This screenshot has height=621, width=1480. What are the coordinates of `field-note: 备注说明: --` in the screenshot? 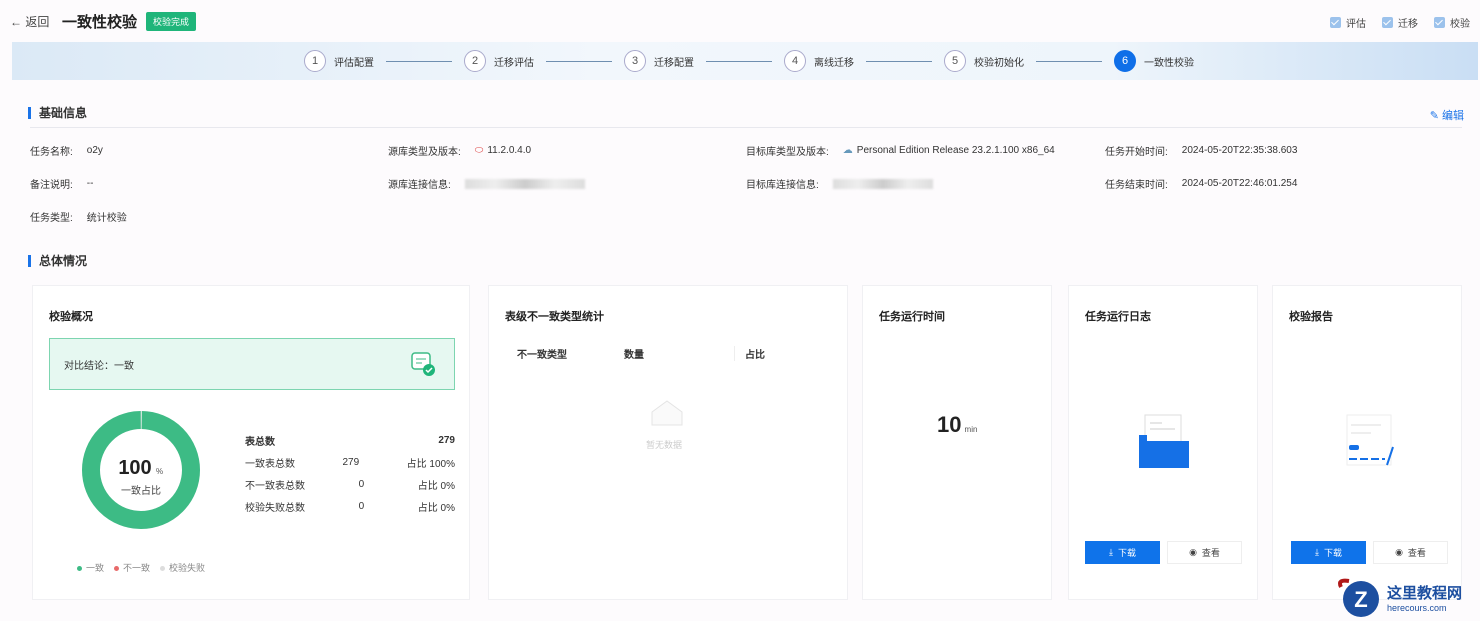 It's located at (62, 184).